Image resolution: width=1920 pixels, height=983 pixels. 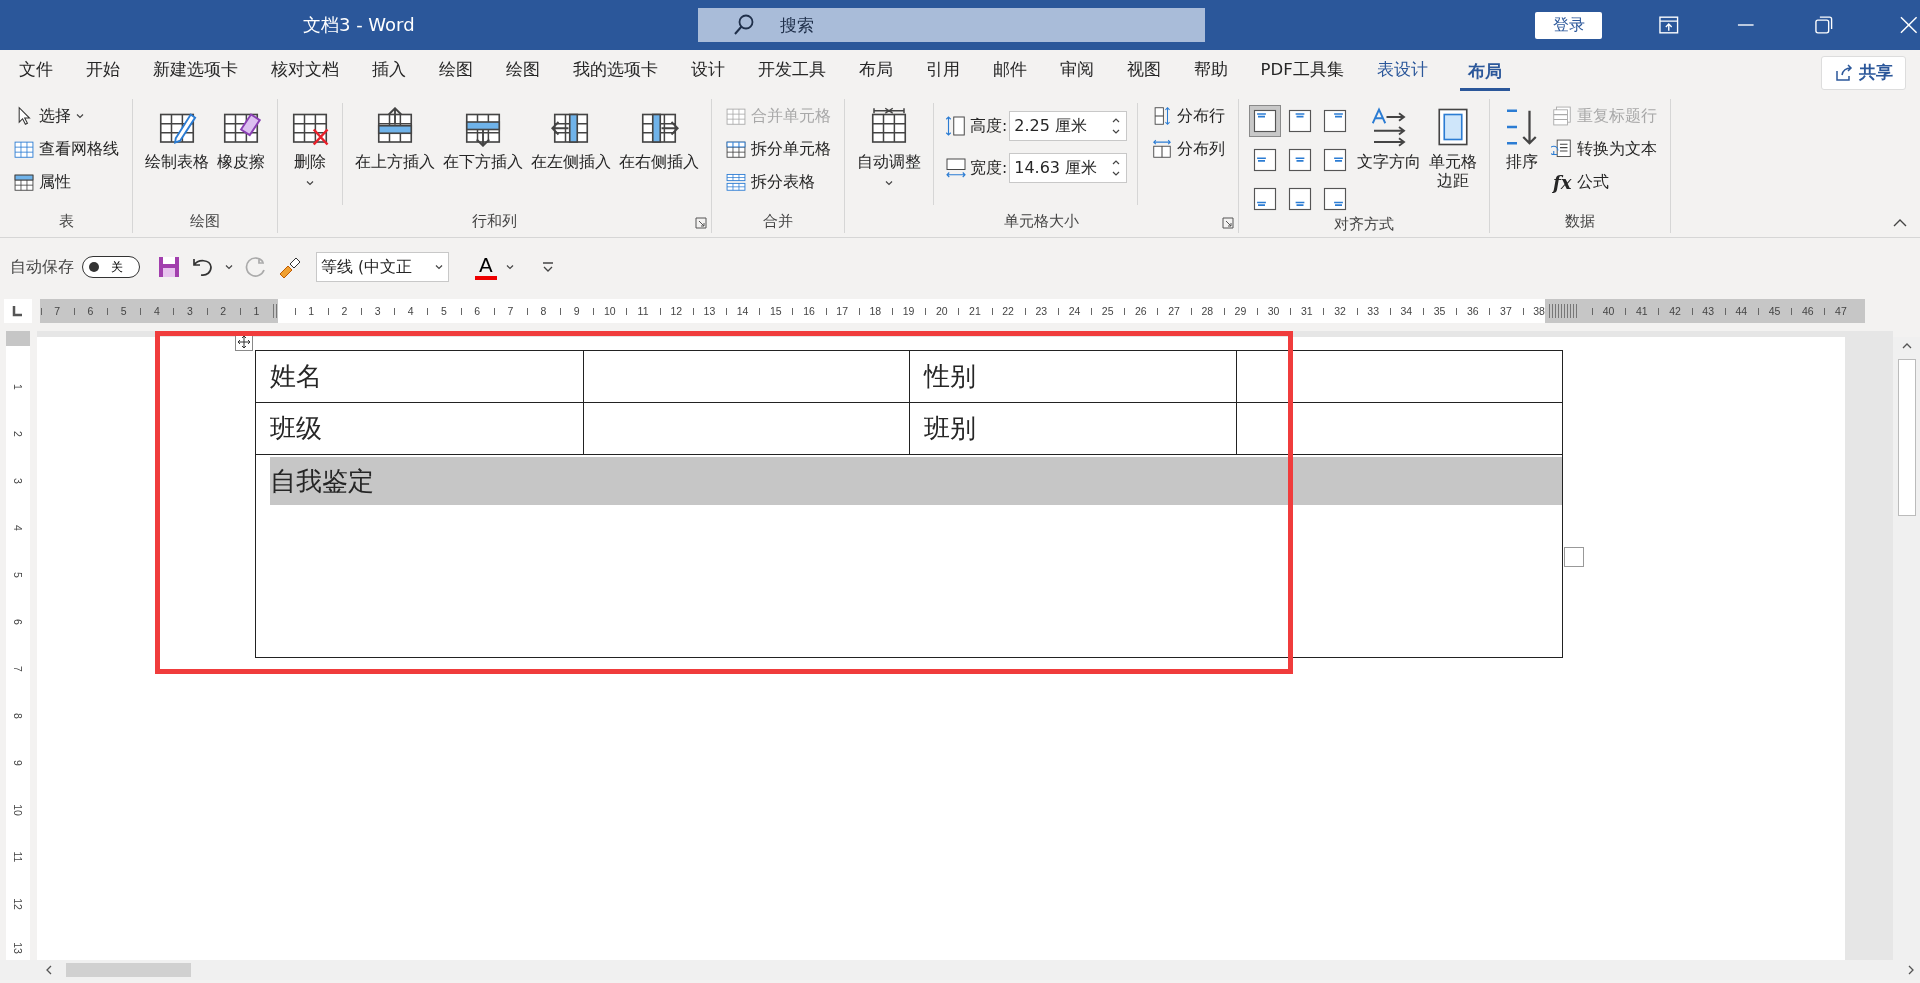 What do you see at coordinates (1389, 136) in the screenshot?
I see `ribbon-button: 文字方向` at bounding box center [1389, 136].